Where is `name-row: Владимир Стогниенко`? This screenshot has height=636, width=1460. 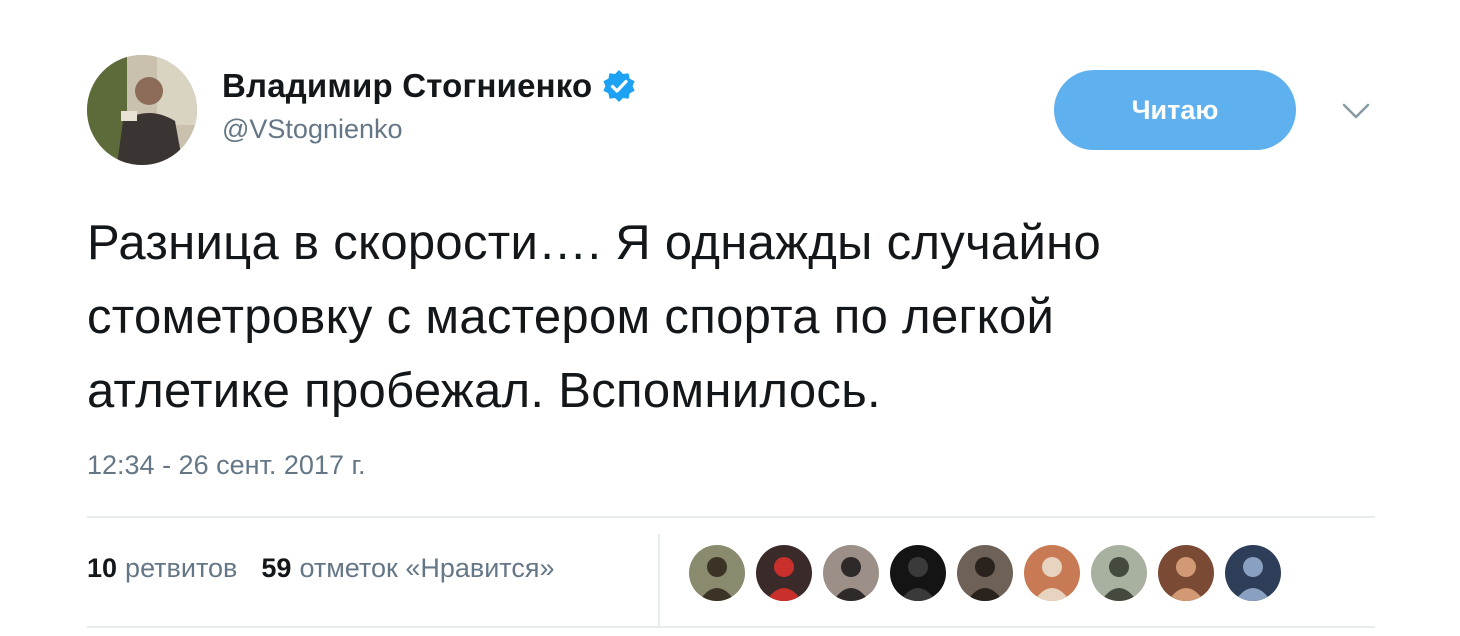
name-row: Владимир Стогниенко is located at coordinates (429, 86).